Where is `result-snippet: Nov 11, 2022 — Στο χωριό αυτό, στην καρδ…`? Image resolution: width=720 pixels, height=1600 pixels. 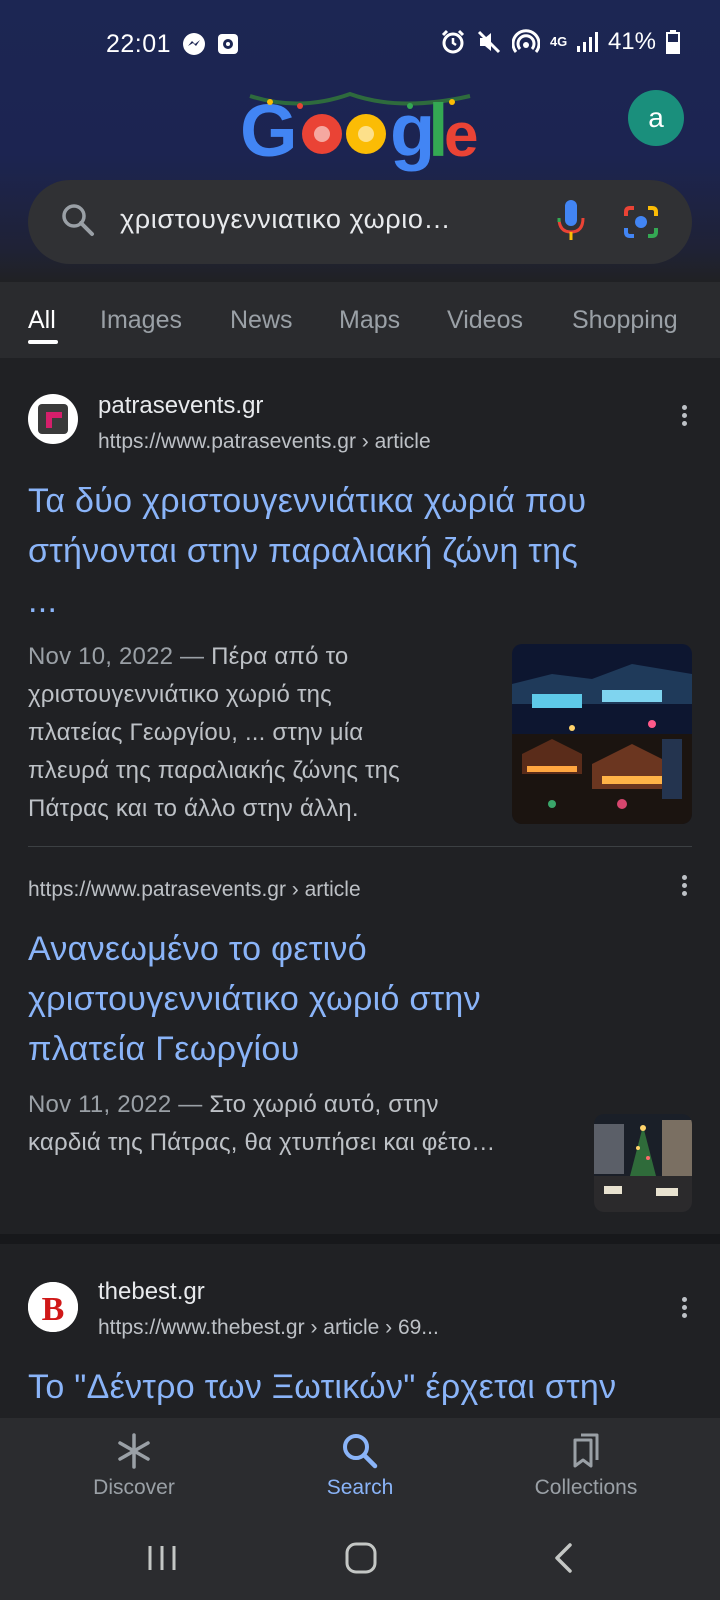 result-snippet: Nov 11, 2022 — Στο χωριό αυτό, στην καρδ… is located at coordinates (262, 1123).